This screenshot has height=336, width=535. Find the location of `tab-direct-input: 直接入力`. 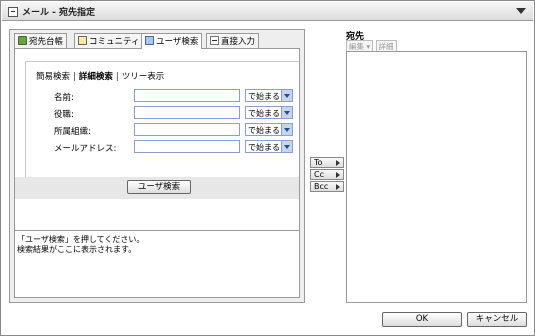

tab-direct-input: 直接入力 is located at coordinates (233, 40).